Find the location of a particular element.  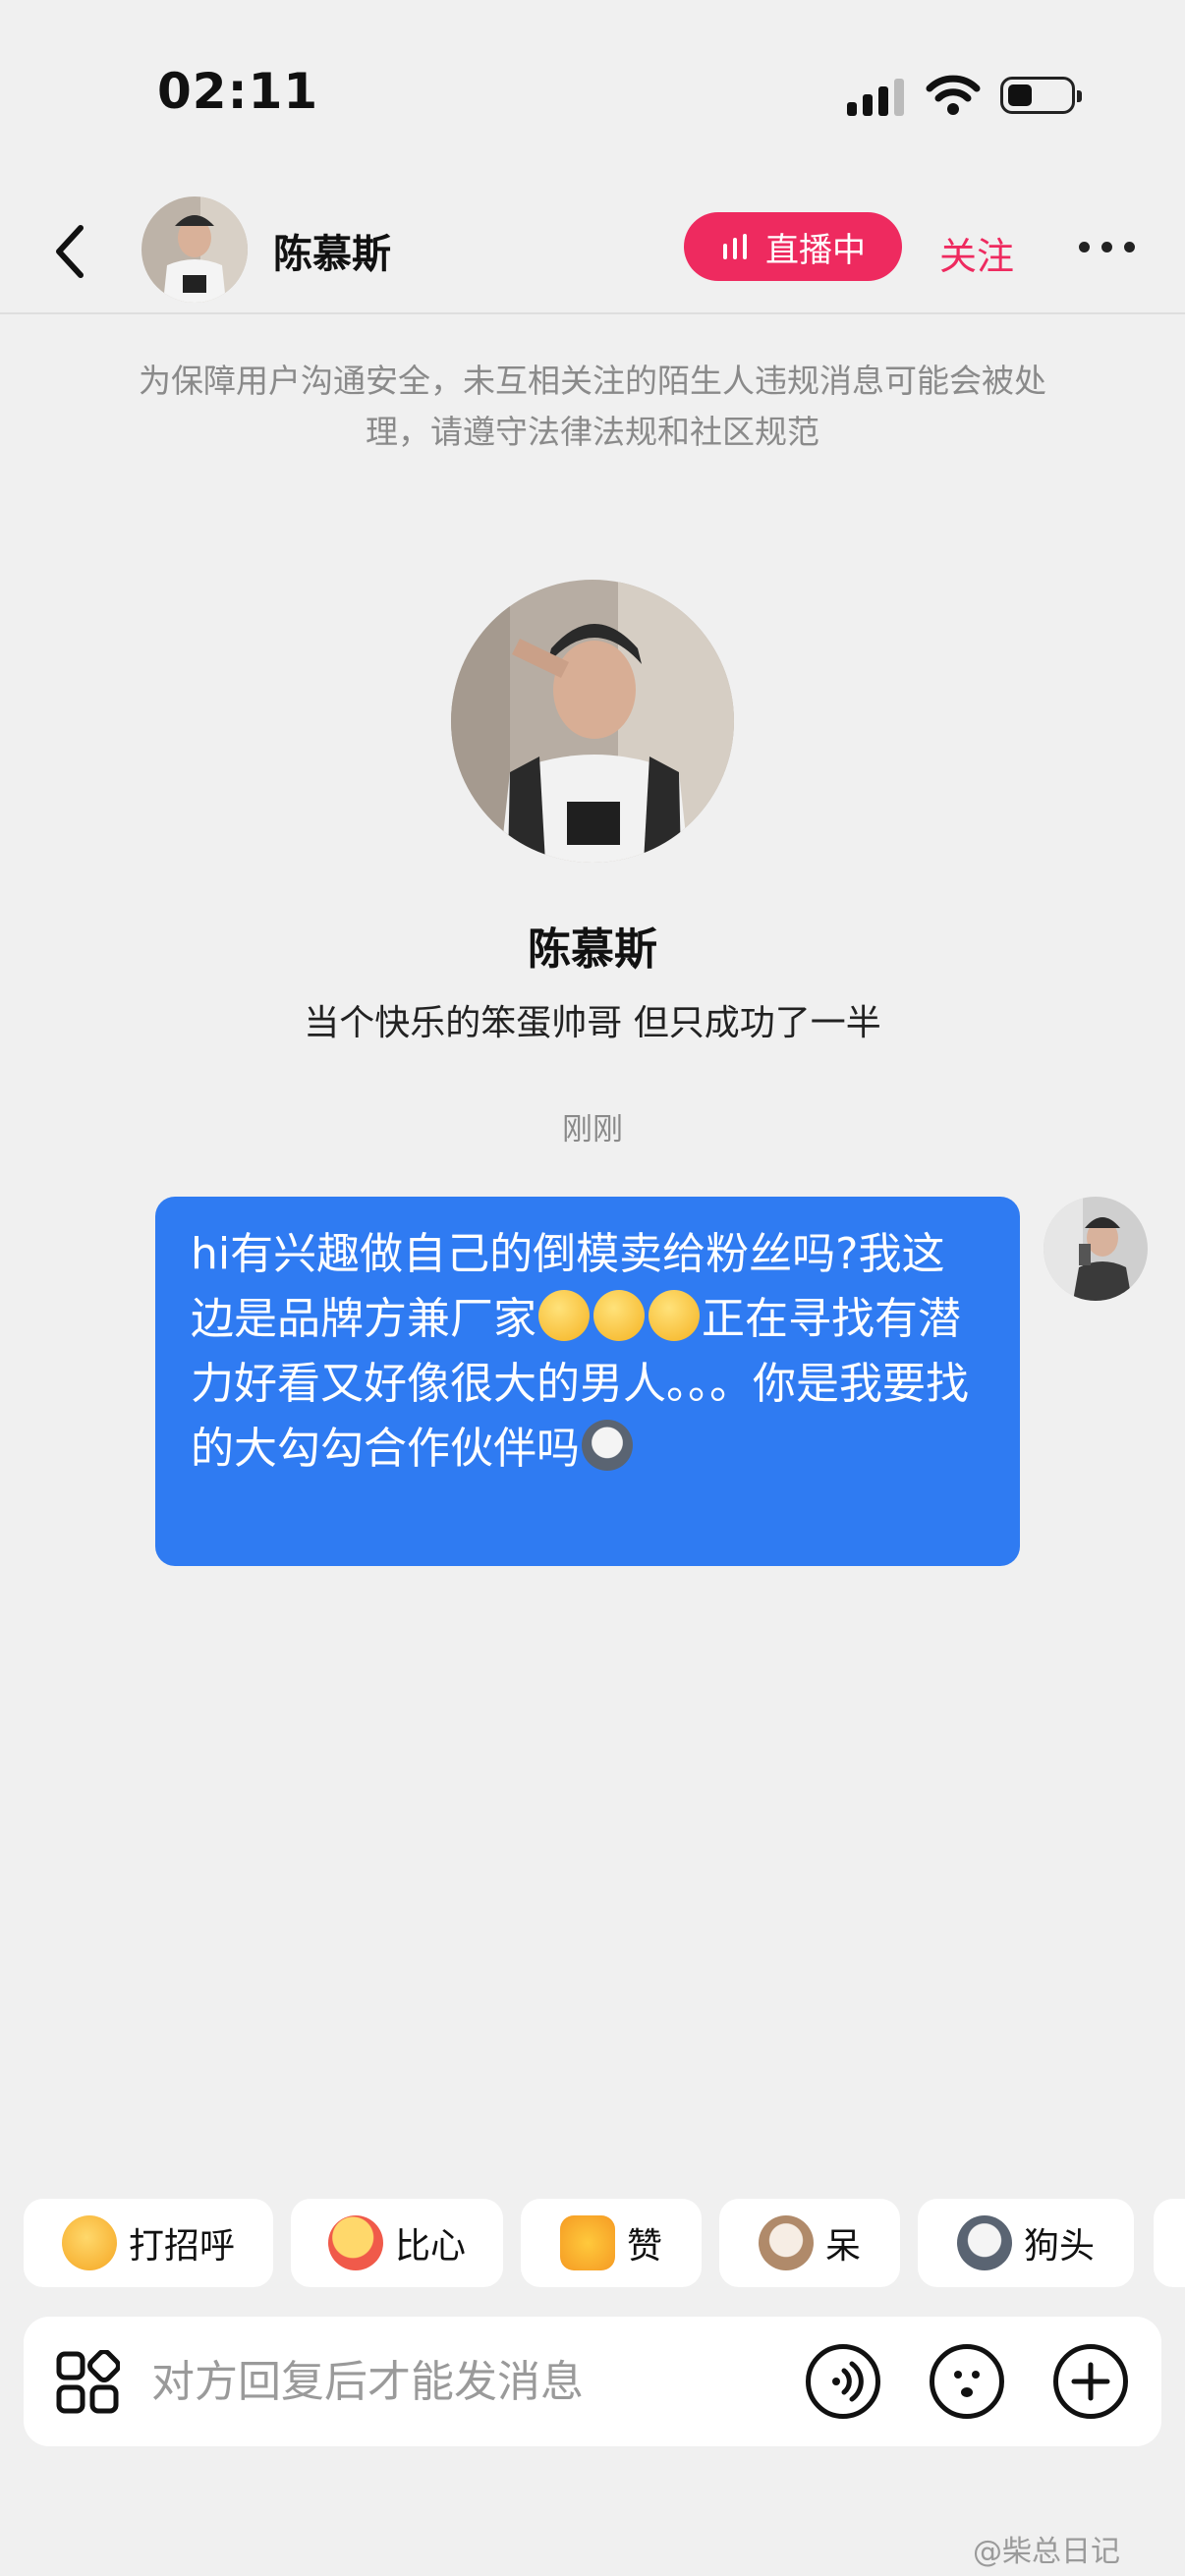

quick-reply-heart: 比心 is located at coordinates (397, 2243).